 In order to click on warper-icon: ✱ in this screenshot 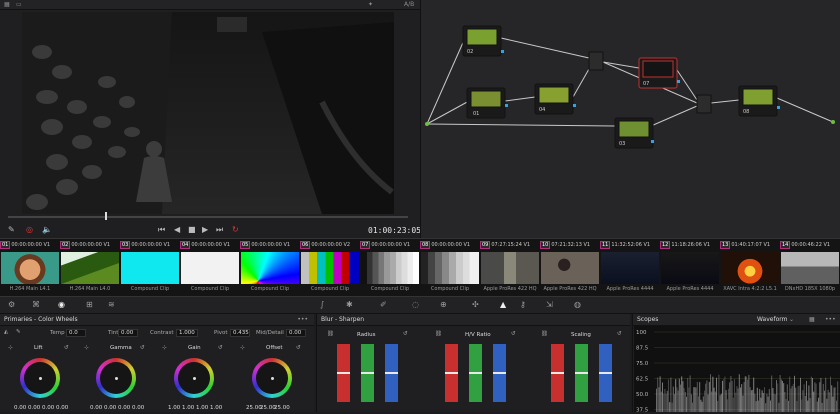, I will do `click(349, 304)`.